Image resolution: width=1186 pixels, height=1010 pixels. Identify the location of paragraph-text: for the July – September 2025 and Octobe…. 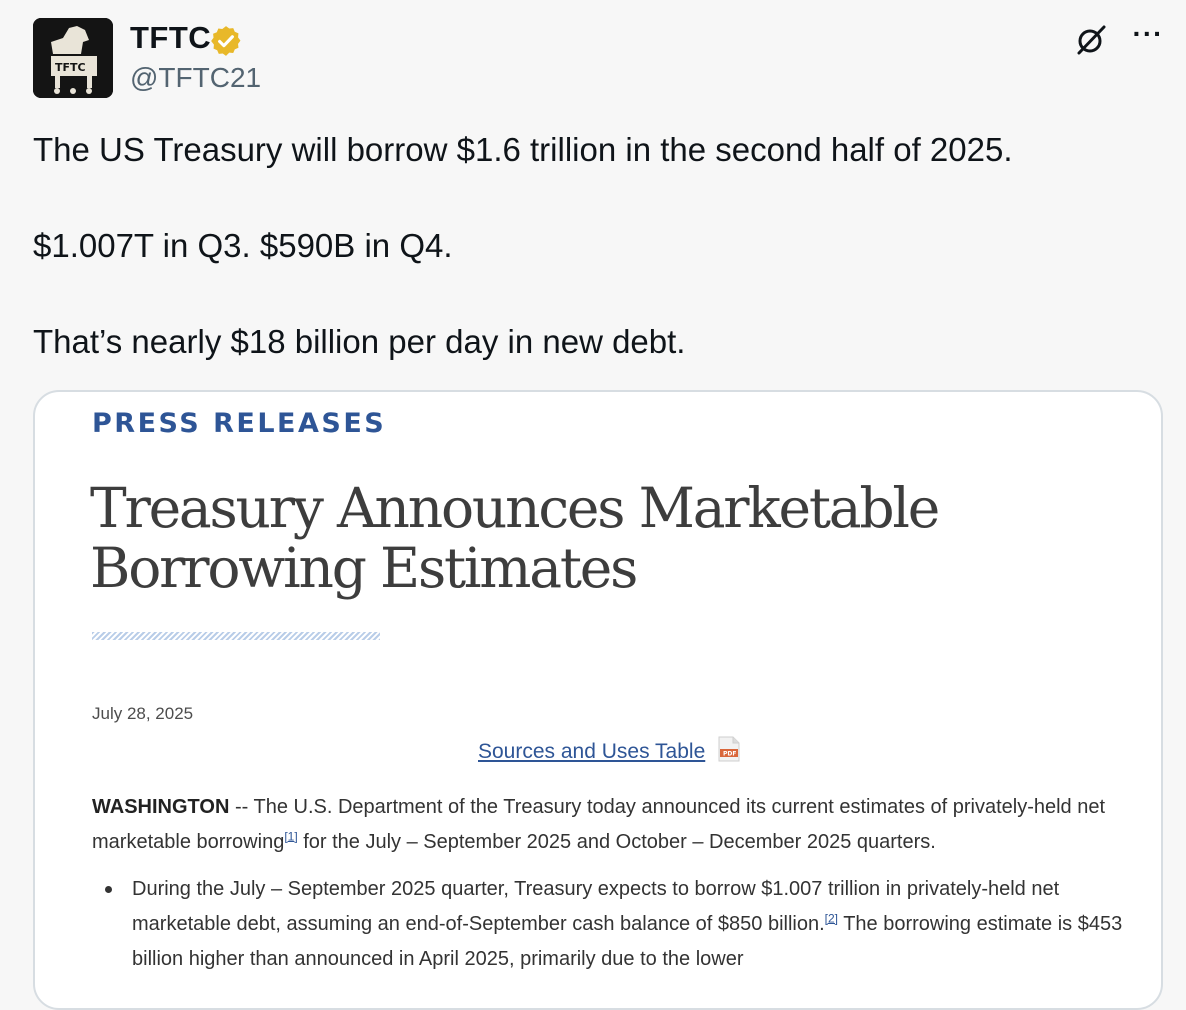
(616, 842).